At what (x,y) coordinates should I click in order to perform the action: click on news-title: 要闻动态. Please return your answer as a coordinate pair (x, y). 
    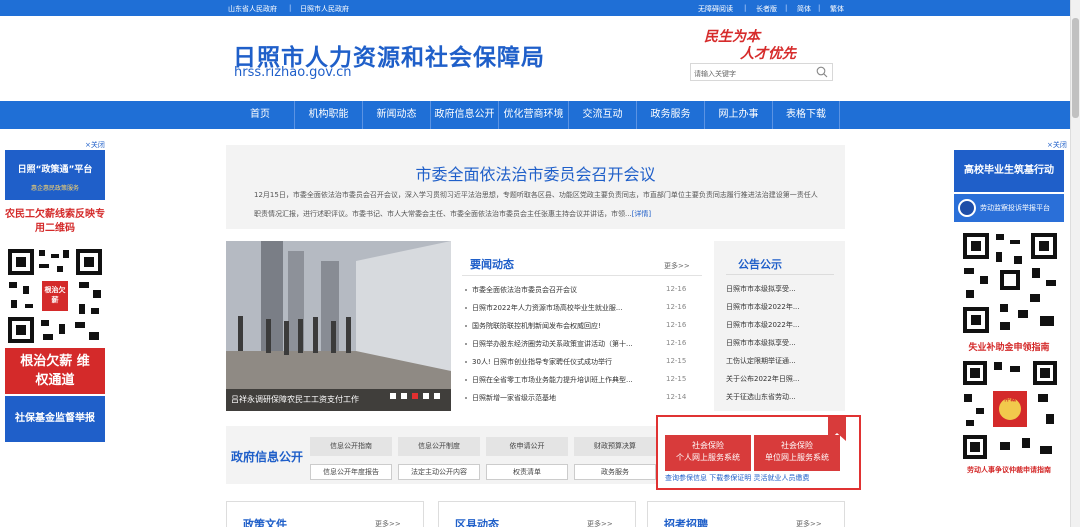
    Looking at the image, I should click on (492, 264).